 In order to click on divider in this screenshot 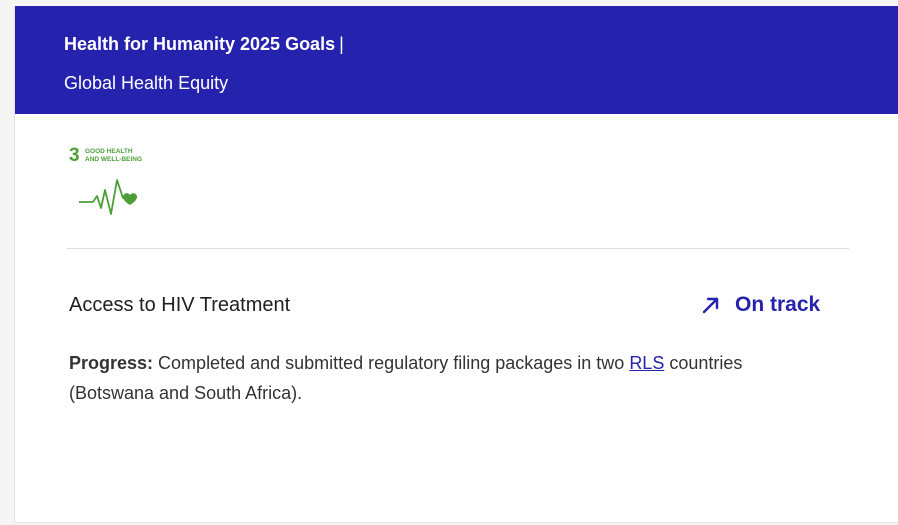, I will do `click(458, 248)`.